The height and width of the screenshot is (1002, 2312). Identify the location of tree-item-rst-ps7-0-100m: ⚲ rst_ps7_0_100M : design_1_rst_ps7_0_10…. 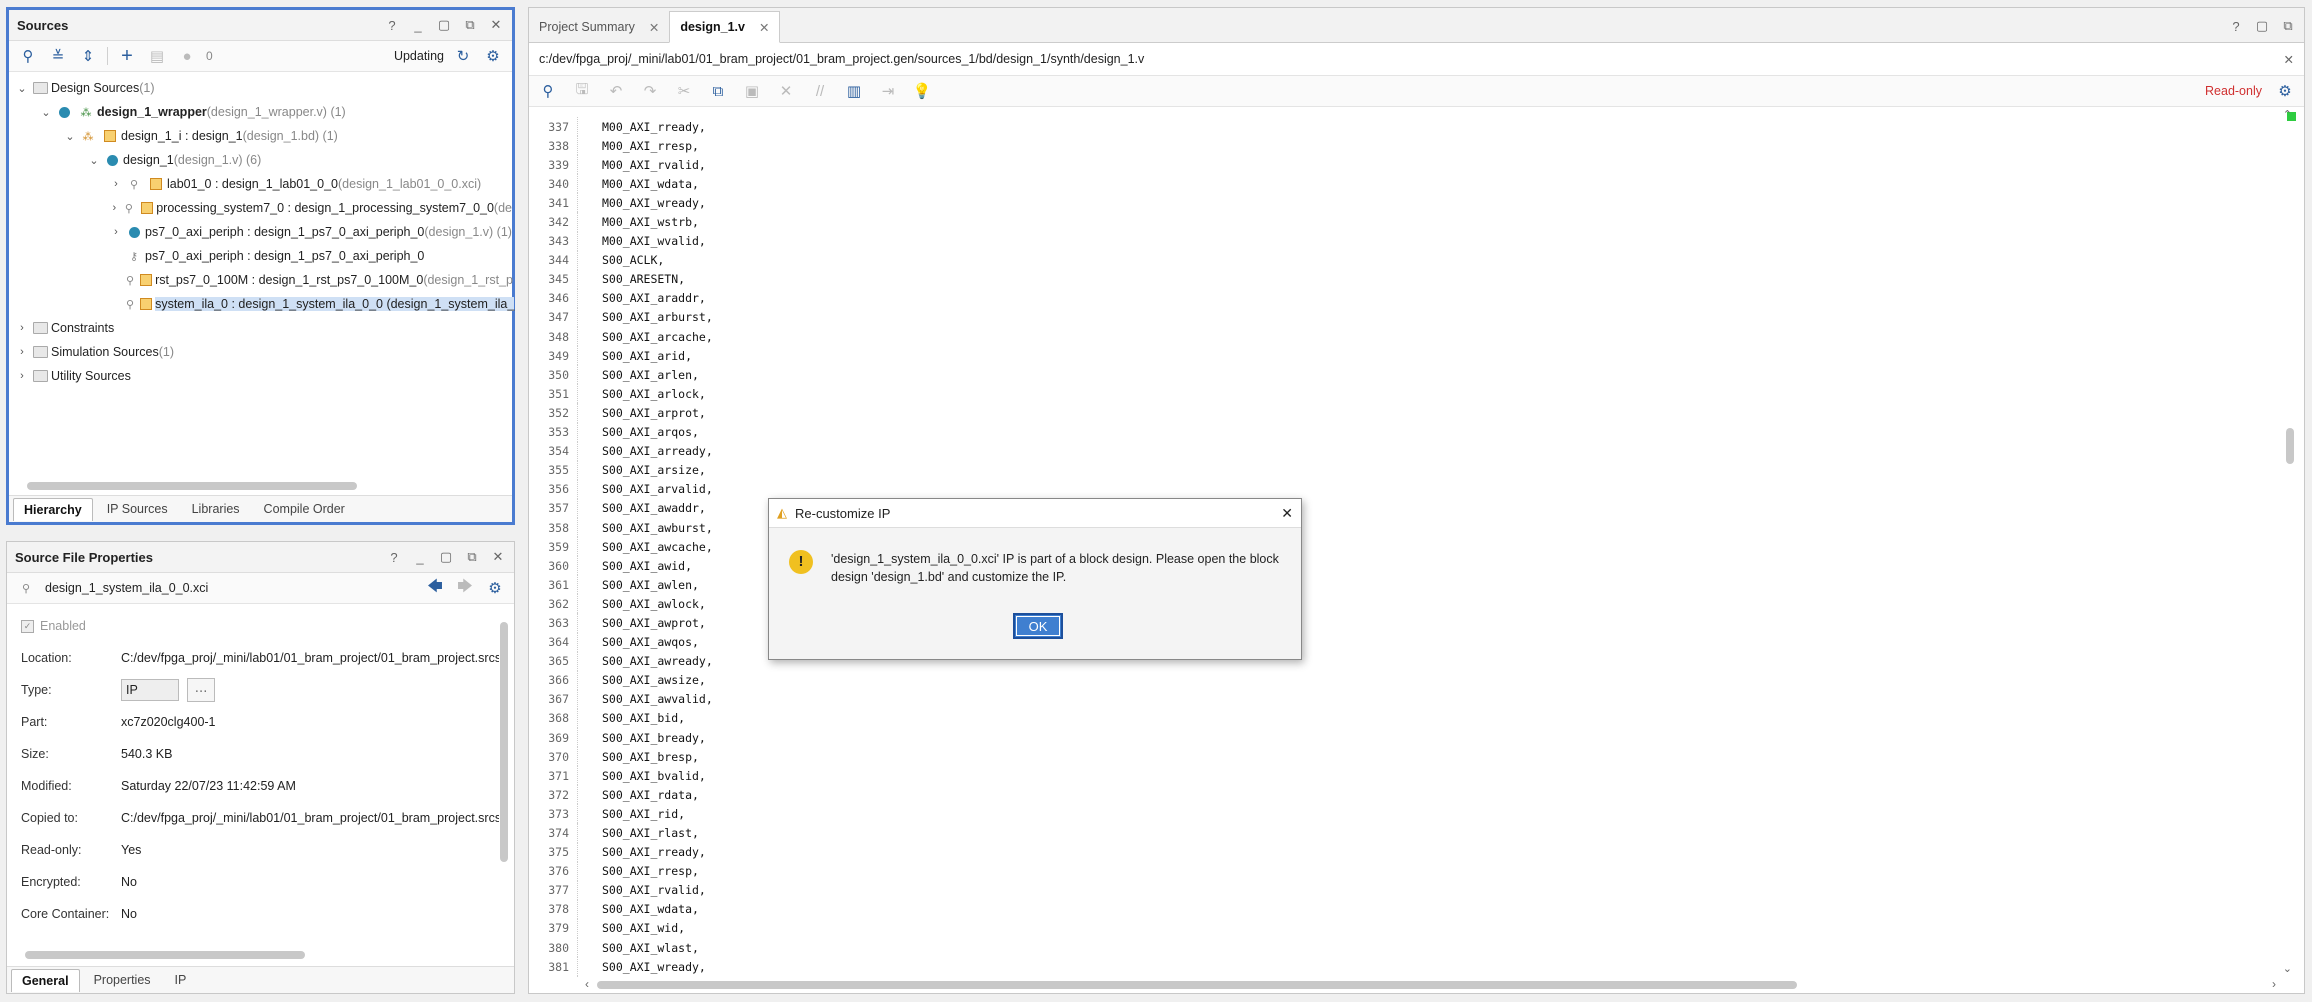
(261, 280).